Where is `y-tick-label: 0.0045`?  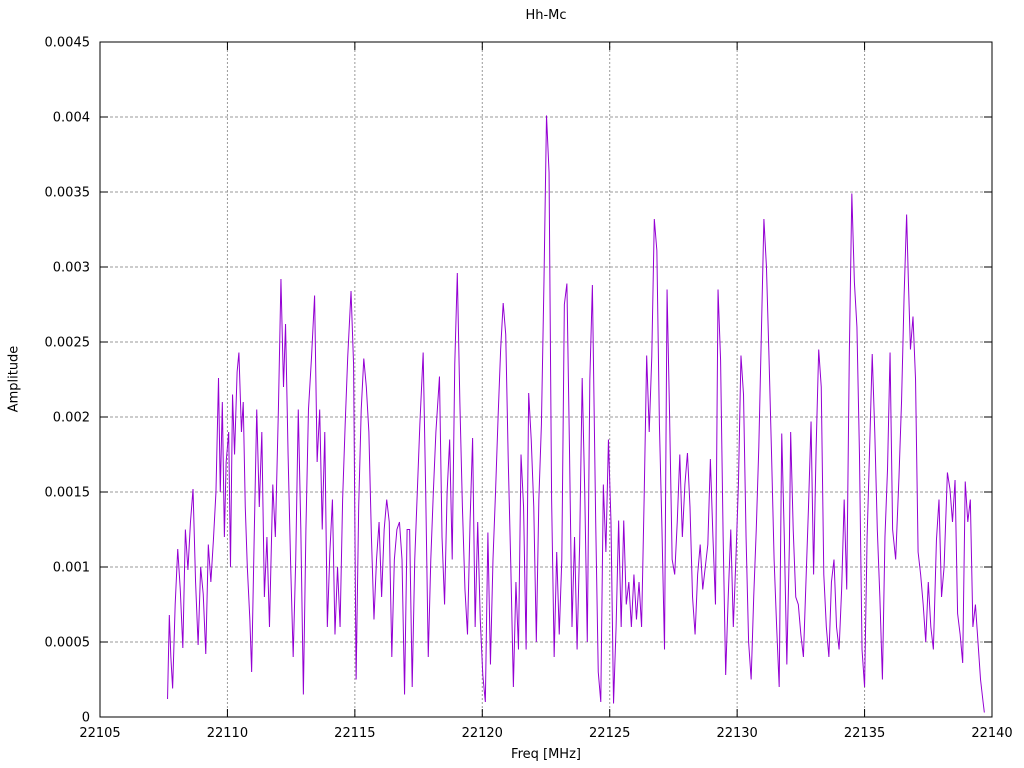 y-tick-label: 0.0045 is located at coordinates (68, 43).